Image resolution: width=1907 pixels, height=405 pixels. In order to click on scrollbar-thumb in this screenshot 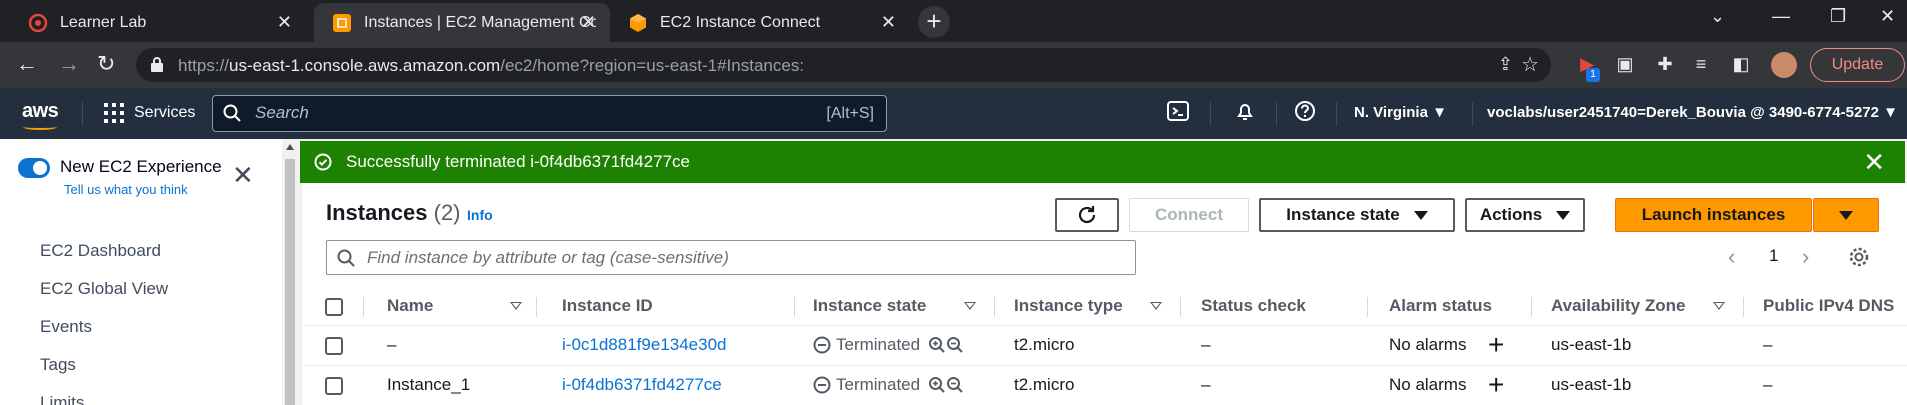, I will do `click(290, 282)`.